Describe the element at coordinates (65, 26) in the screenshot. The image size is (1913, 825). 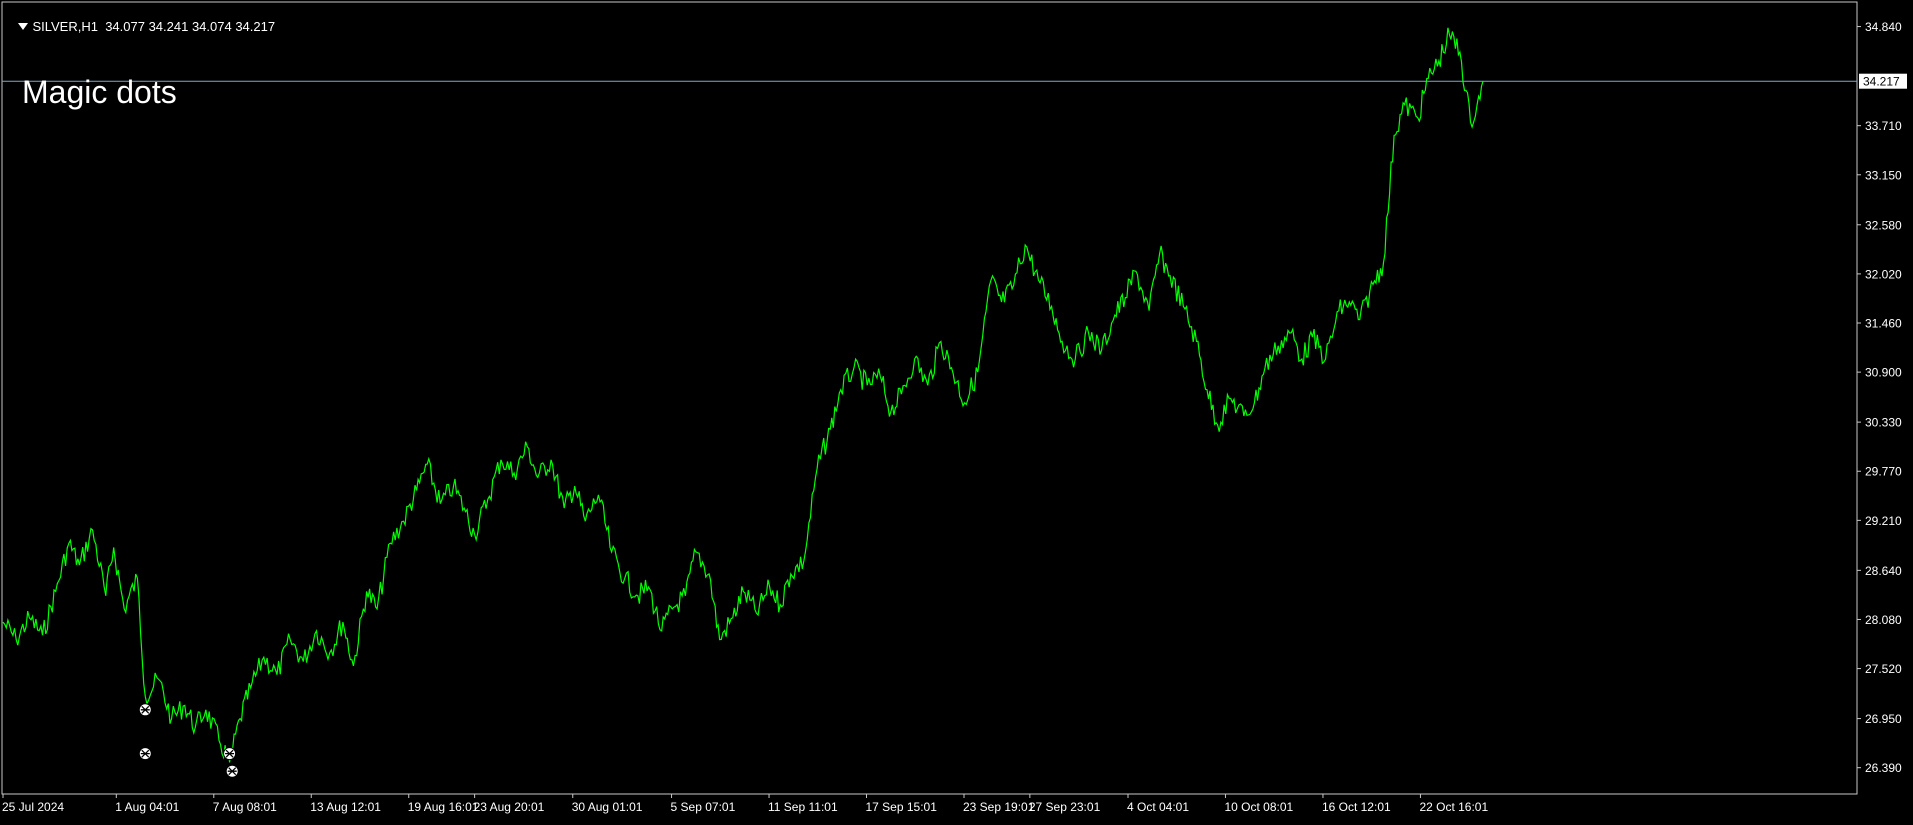
I see `symbol-label: SILVER,H1` at that location.